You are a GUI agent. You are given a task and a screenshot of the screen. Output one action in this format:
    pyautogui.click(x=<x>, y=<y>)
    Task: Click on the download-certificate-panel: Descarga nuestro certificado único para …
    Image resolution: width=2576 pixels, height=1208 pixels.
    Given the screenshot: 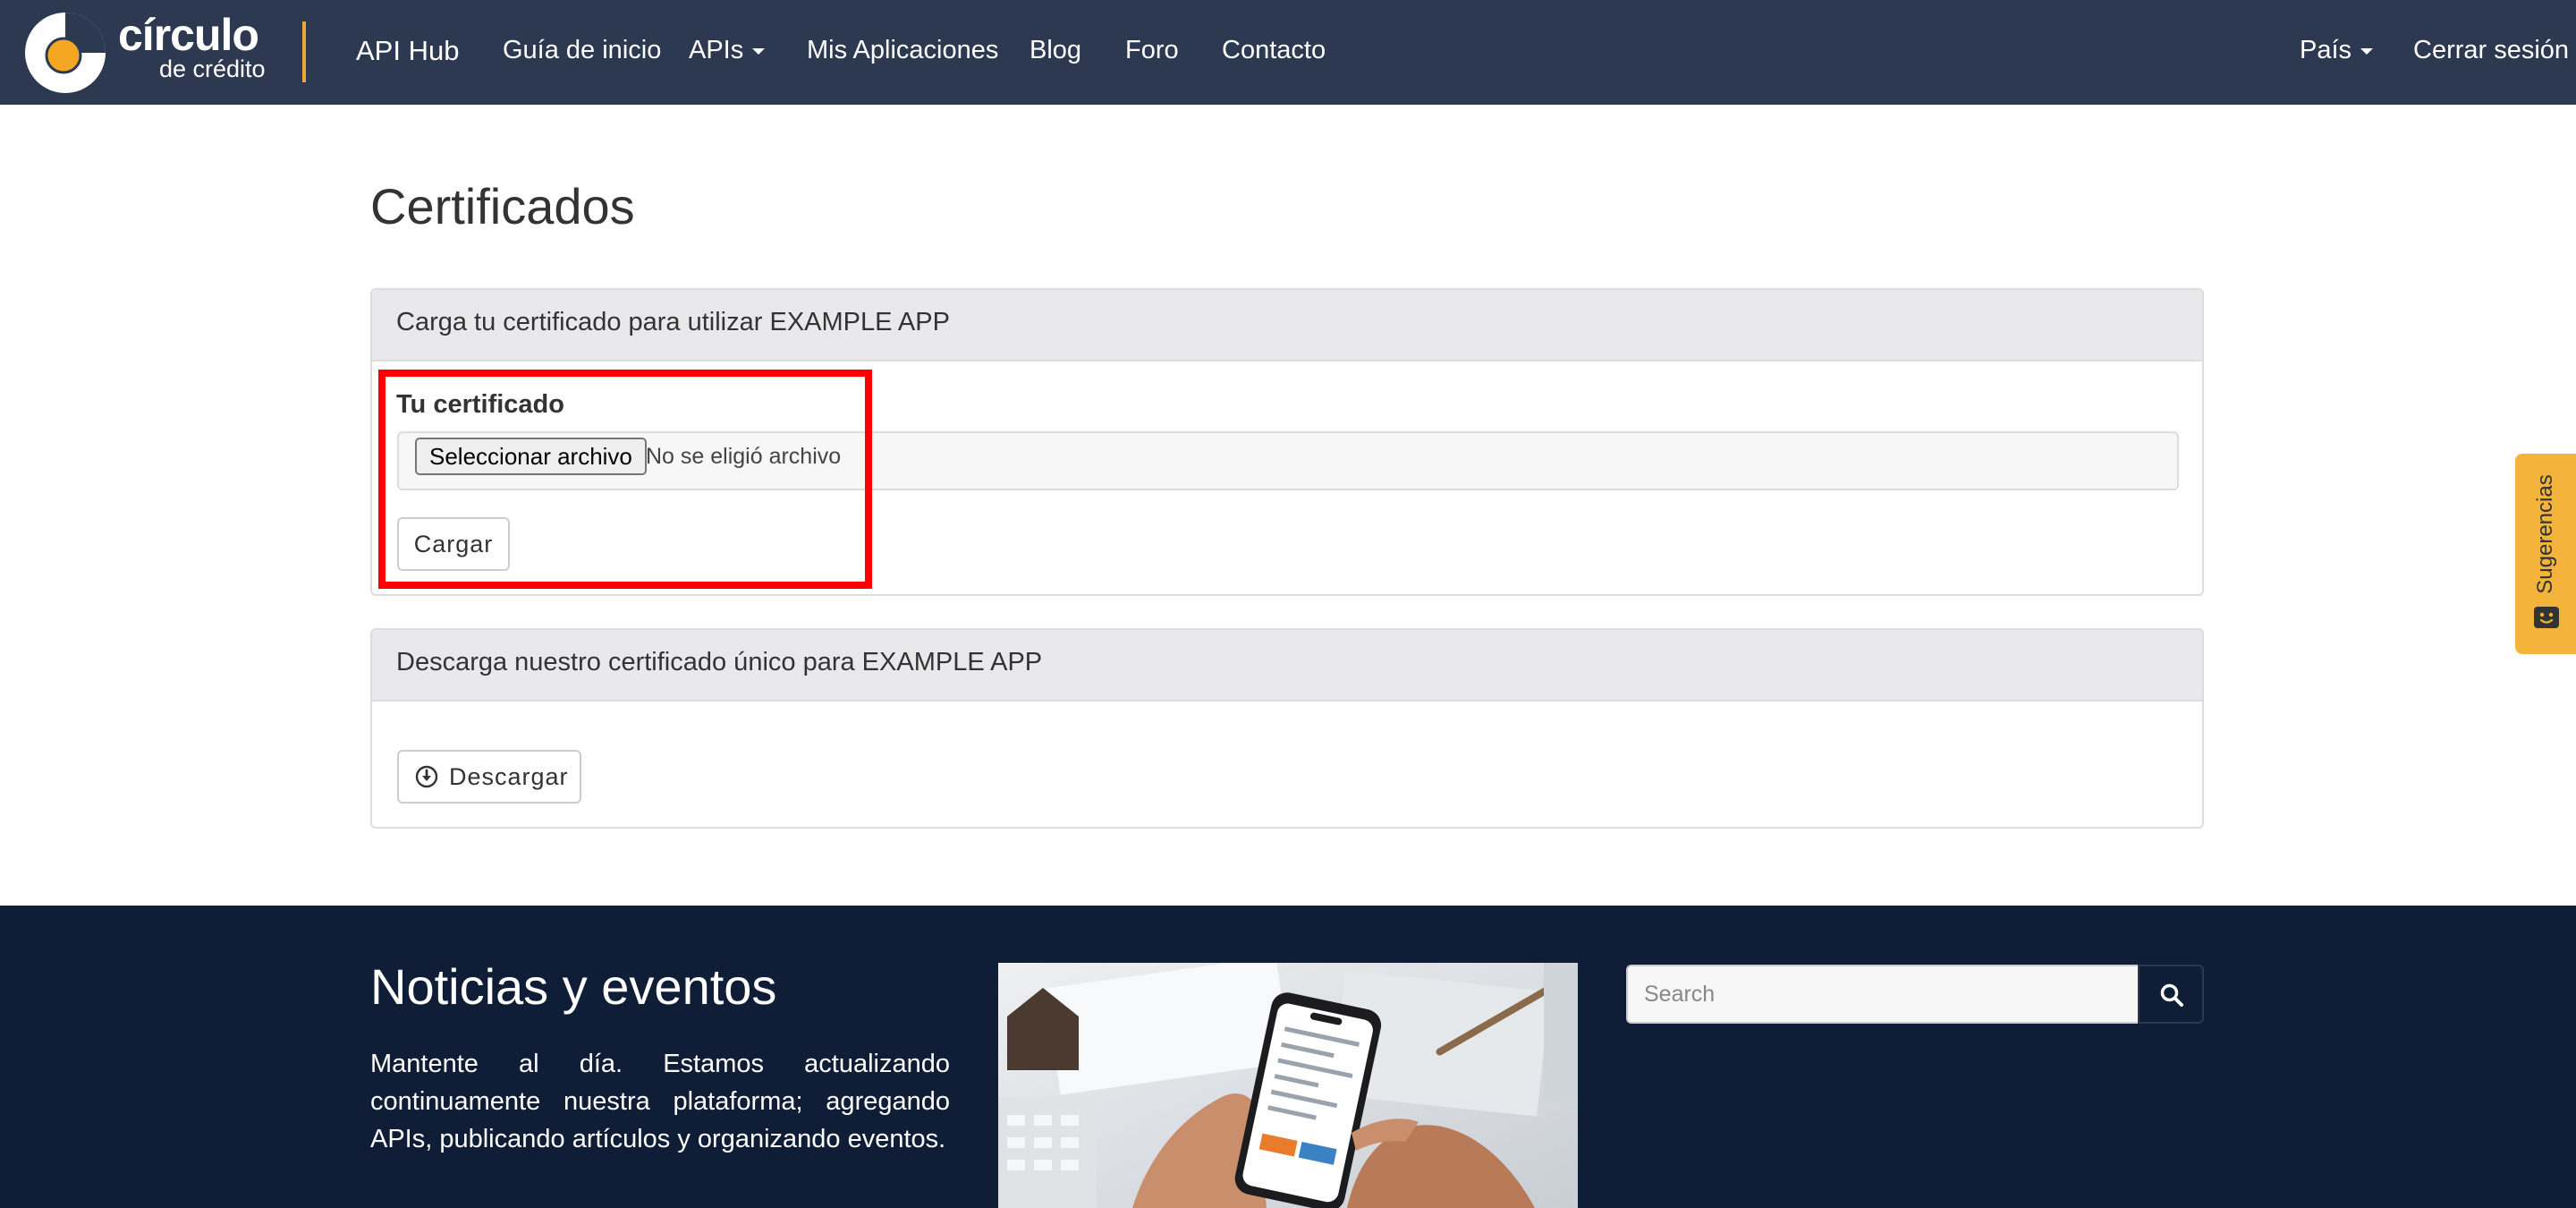 What is the action you would take?
    pyautogui.click(x=1287, y=728)
    